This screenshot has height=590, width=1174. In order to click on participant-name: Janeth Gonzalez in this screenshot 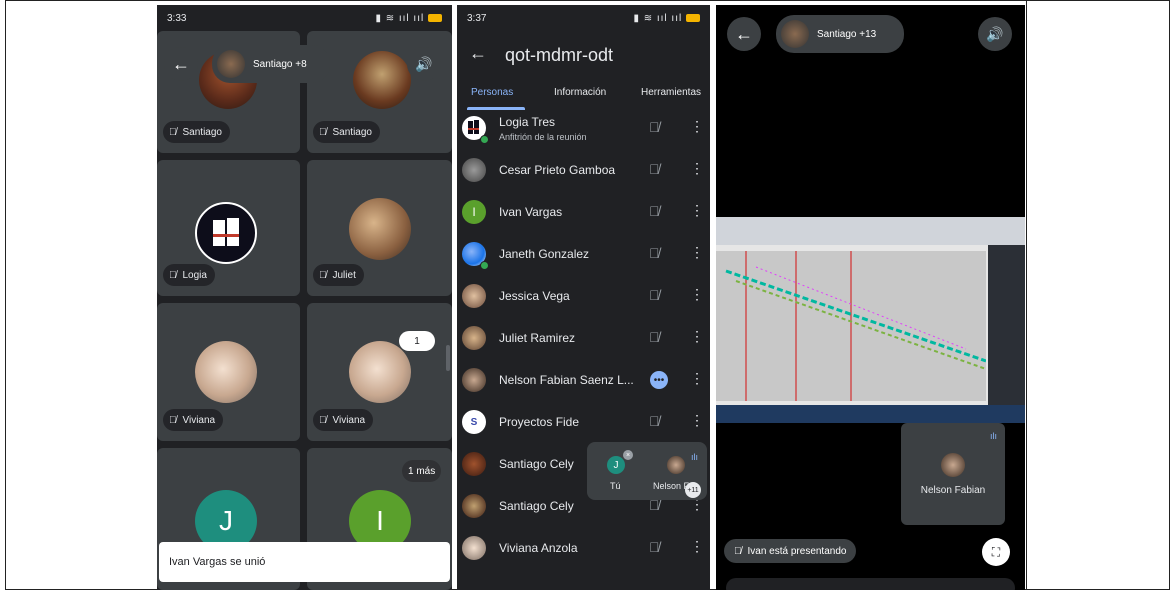, I will do `click(544, 254)`.